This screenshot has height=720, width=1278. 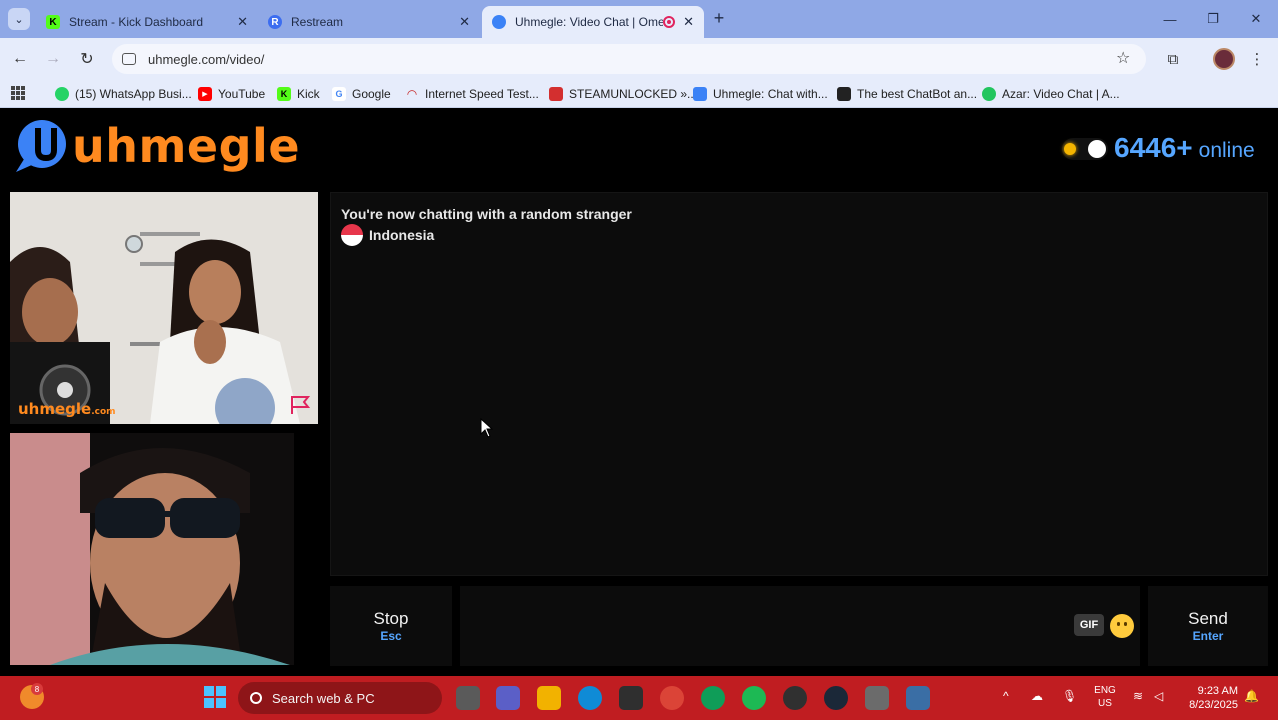 What do you see at coordinates (1123, 58) in the screenshot?
I see `bookmark-star-icon: ☆` at bounding box center [1123, 58].